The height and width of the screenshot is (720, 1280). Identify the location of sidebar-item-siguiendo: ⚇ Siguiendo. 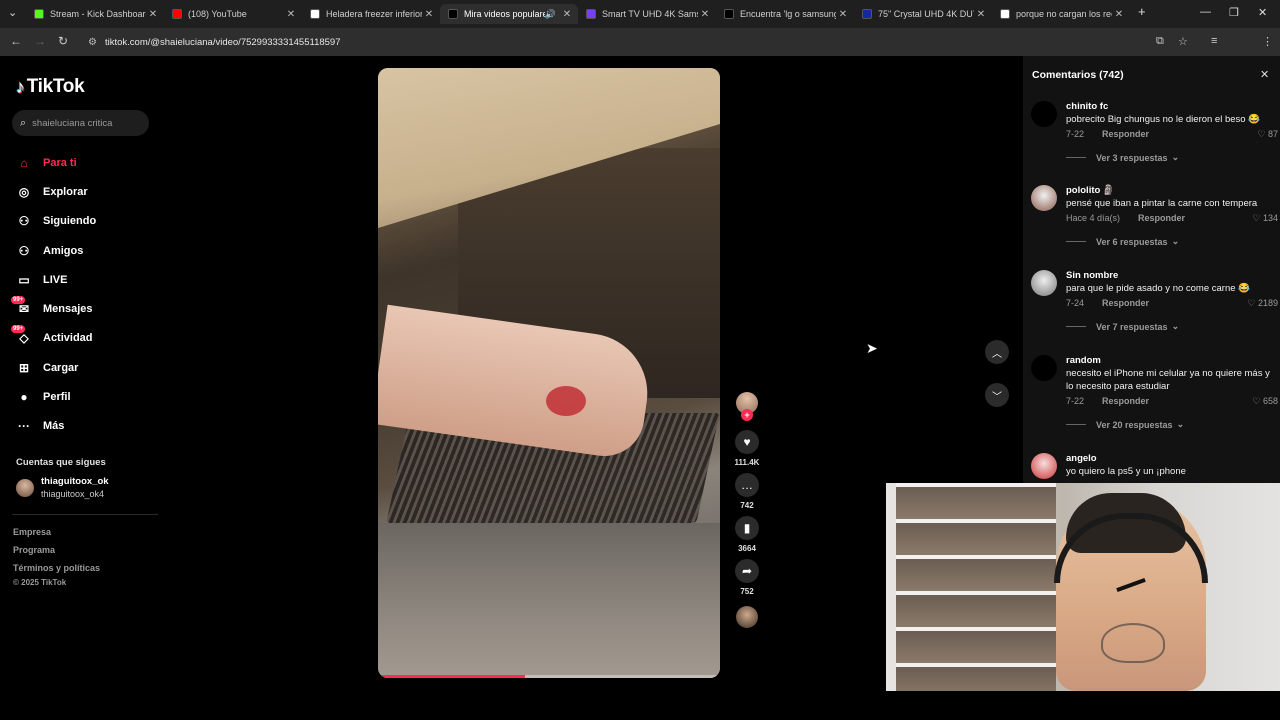
(86, 221).